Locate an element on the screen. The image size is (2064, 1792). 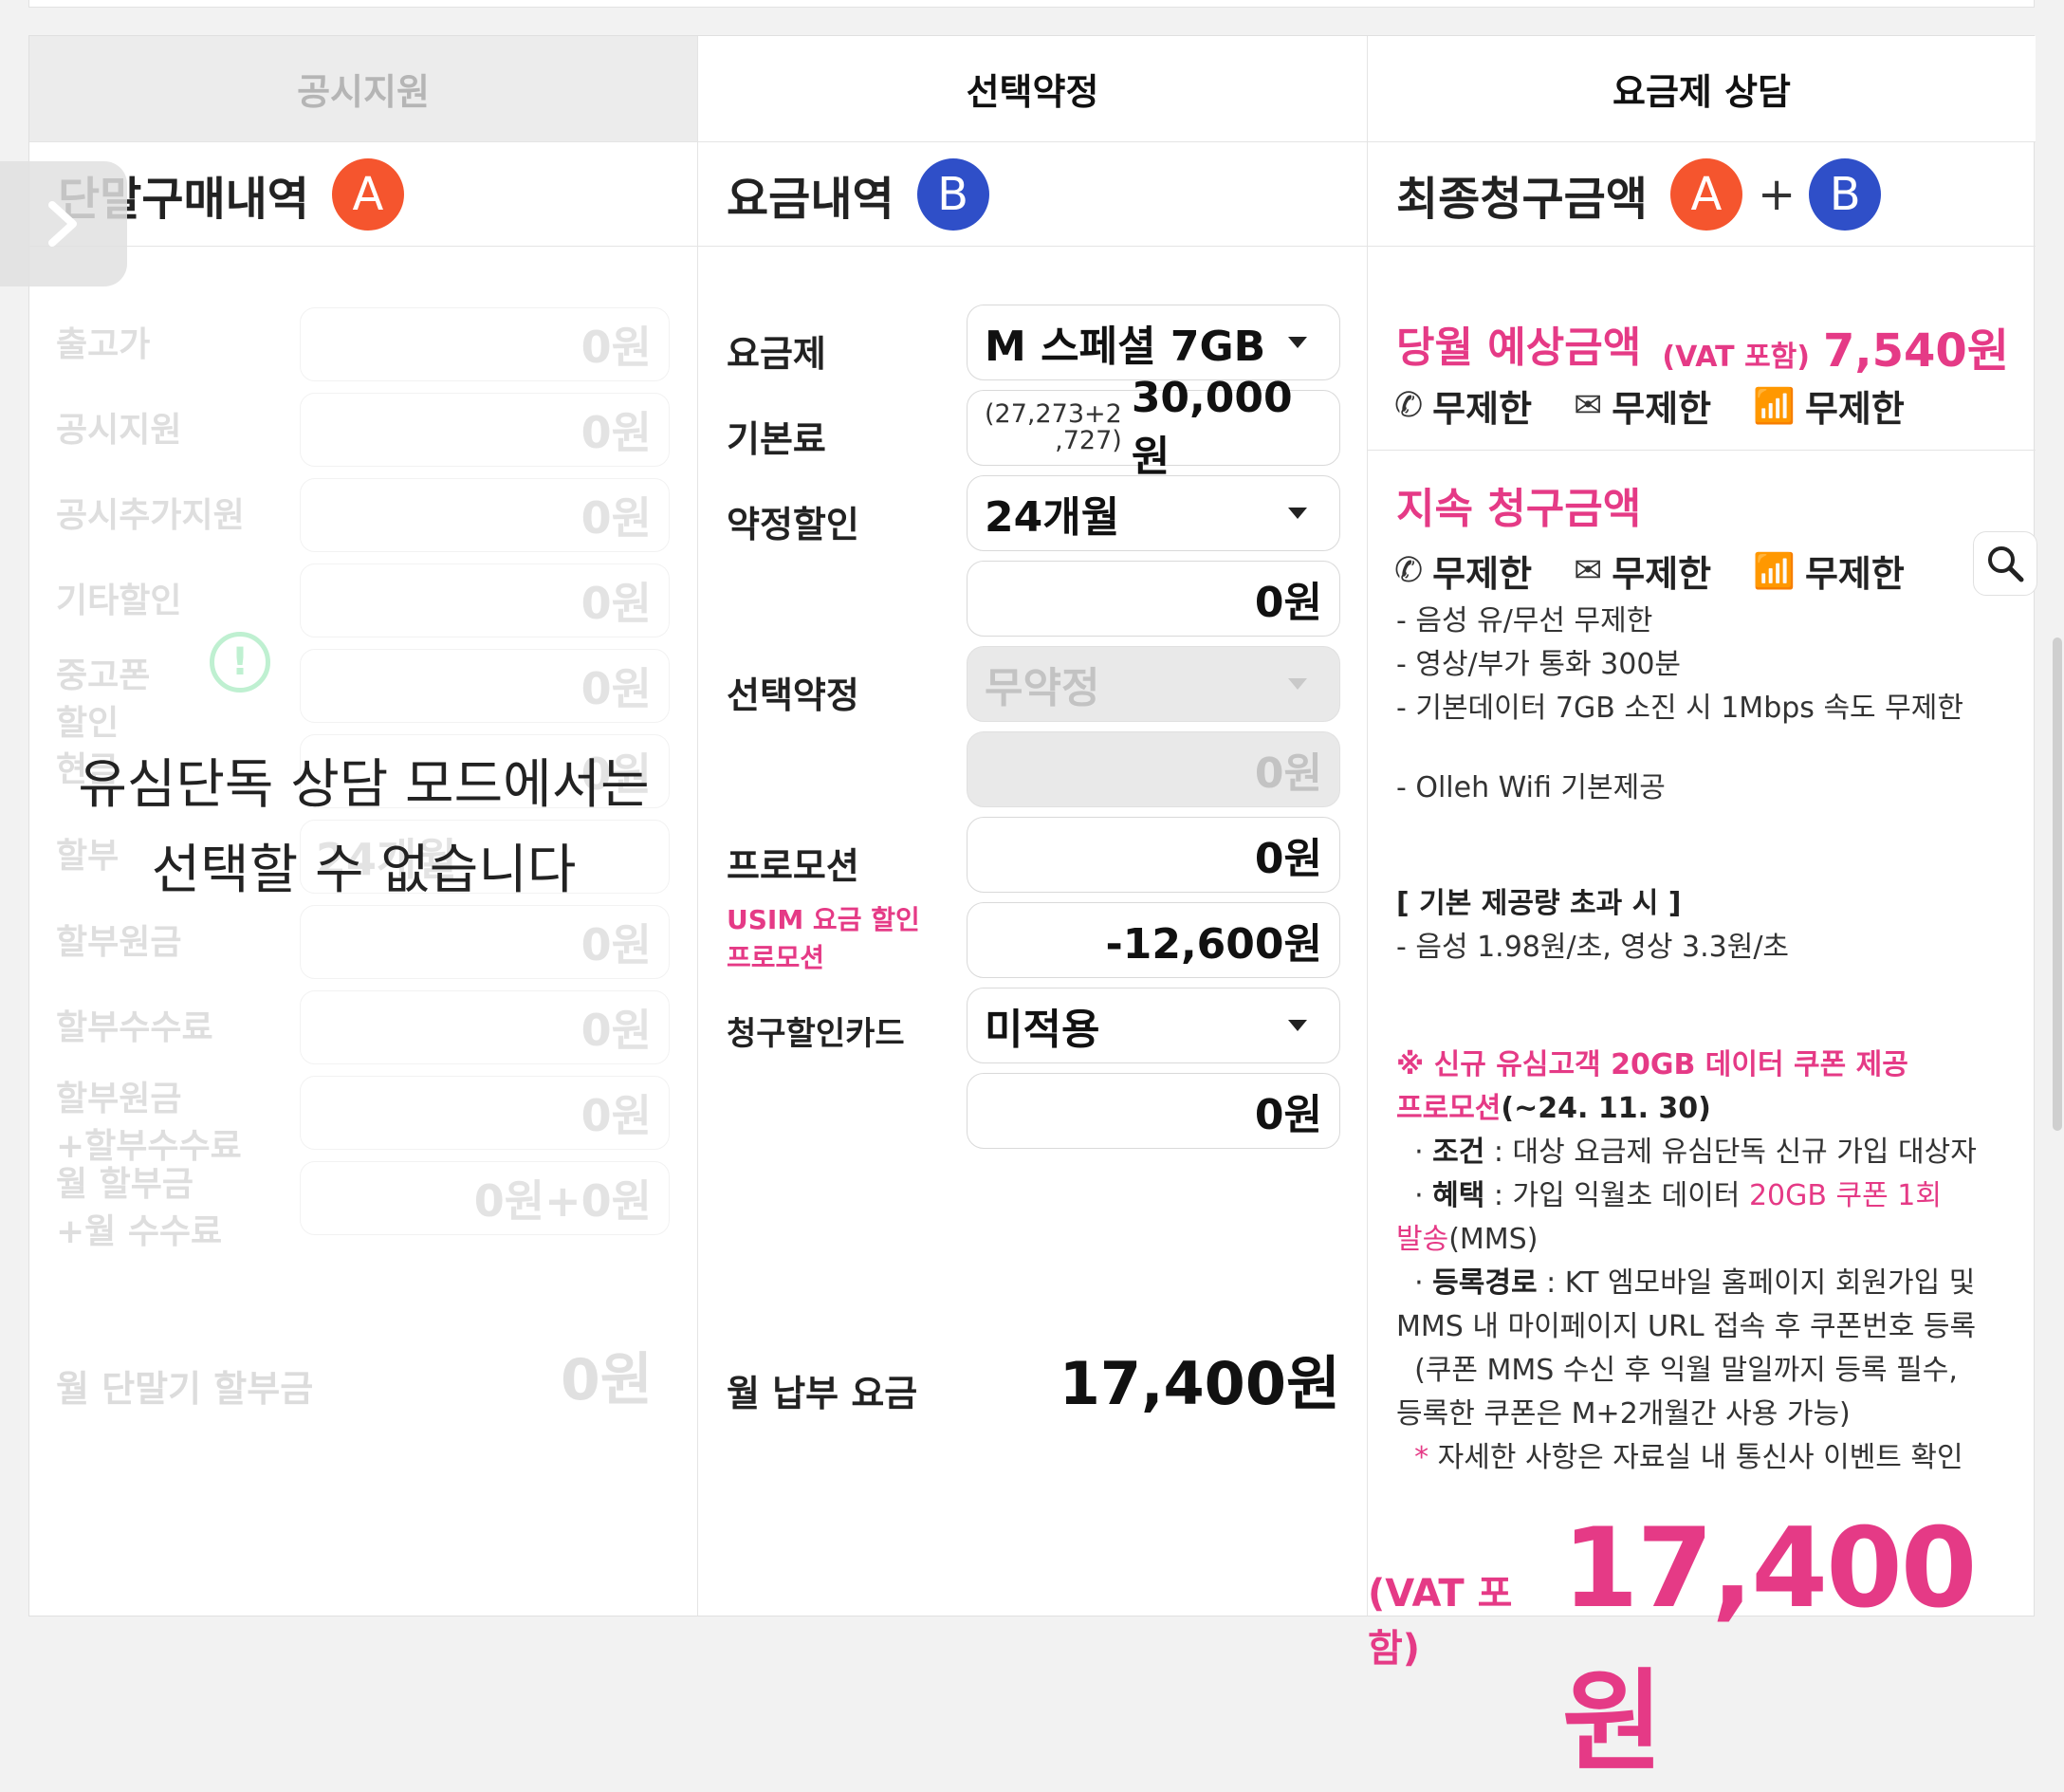
promo-route-3: (쿠폰 MMS 수신 후 익월 말일까지 등록 필수, is located at coordinates (1677, 1370).